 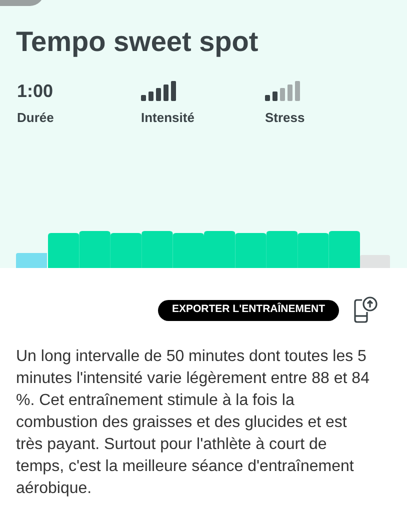 I want to click on stat-label: Durée, so click(x=35, y=118).